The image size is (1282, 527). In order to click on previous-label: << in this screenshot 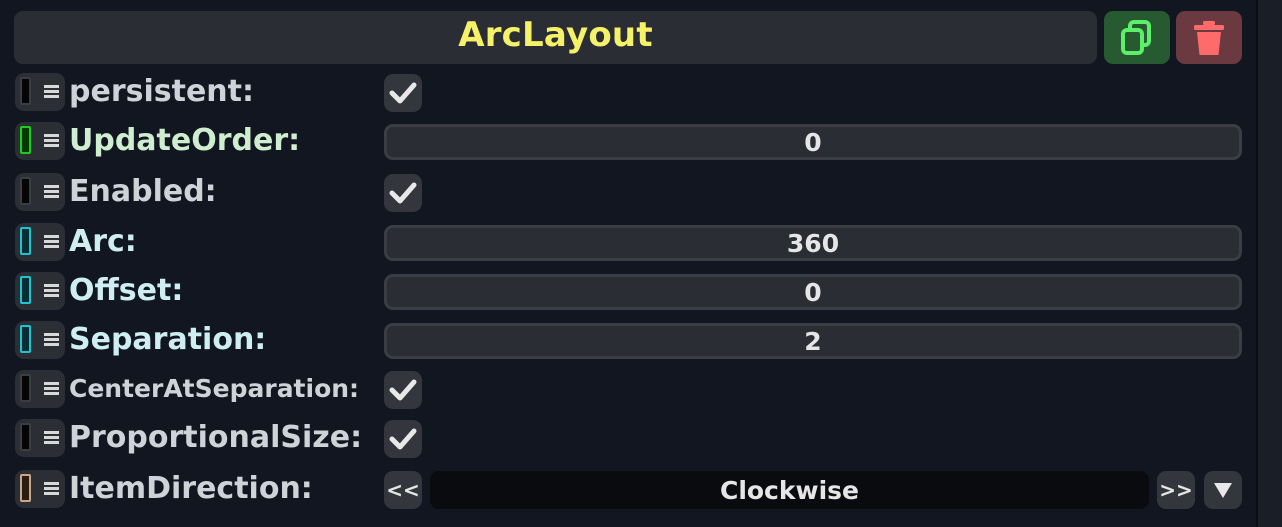, I will do `click(403, 490)`.